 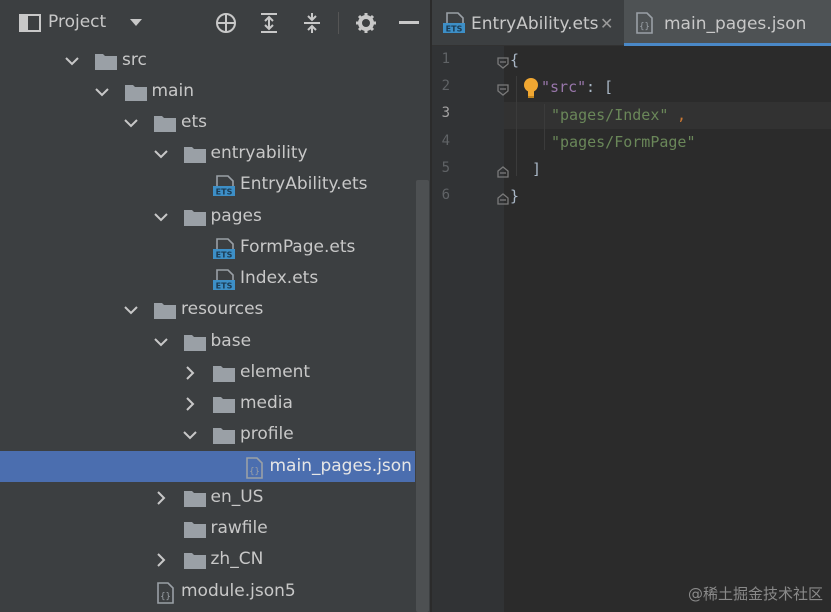 I want to click on tab-label: EntryAbility.ets, so click(x=535, y=24).